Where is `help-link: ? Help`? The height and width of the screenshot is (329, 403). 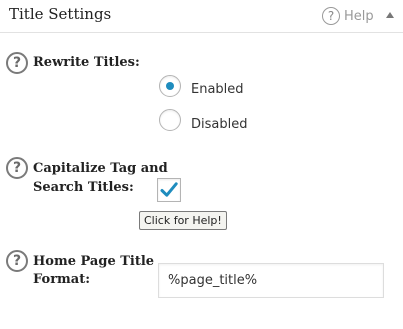
help-link: ? Help is located at coordinates (348, 16).